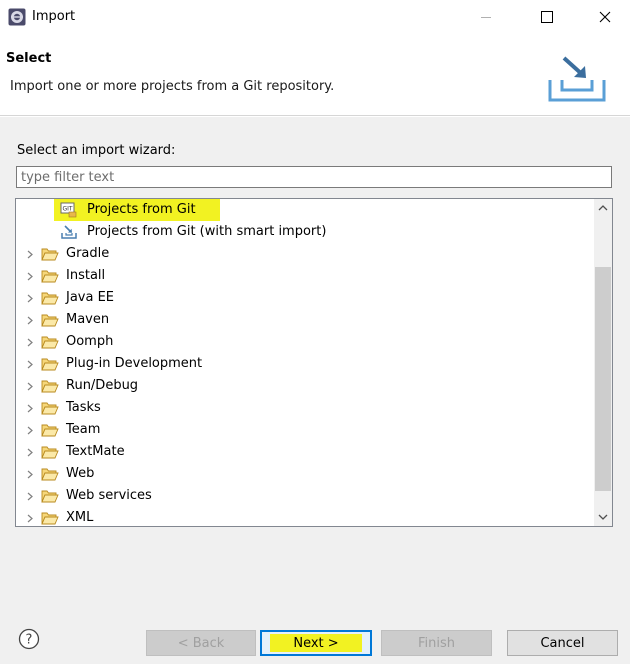  I want to click on tree-item-label: Projects from Git, so click(141, 209).